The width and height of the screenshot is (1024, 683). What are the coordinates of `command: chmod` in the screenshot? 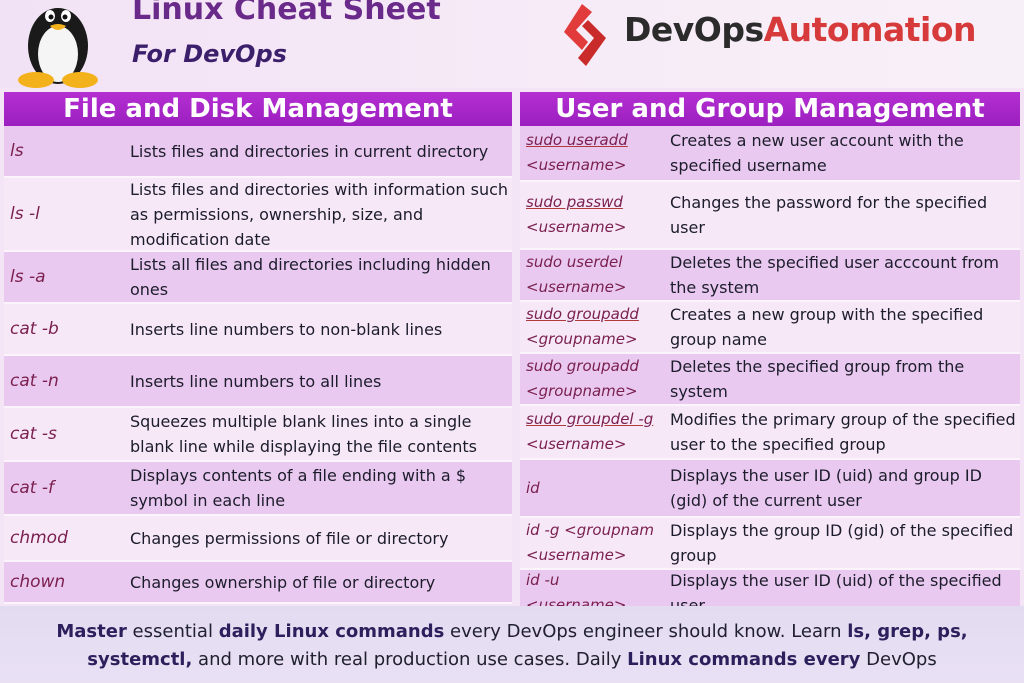 It's located at (39, 538).